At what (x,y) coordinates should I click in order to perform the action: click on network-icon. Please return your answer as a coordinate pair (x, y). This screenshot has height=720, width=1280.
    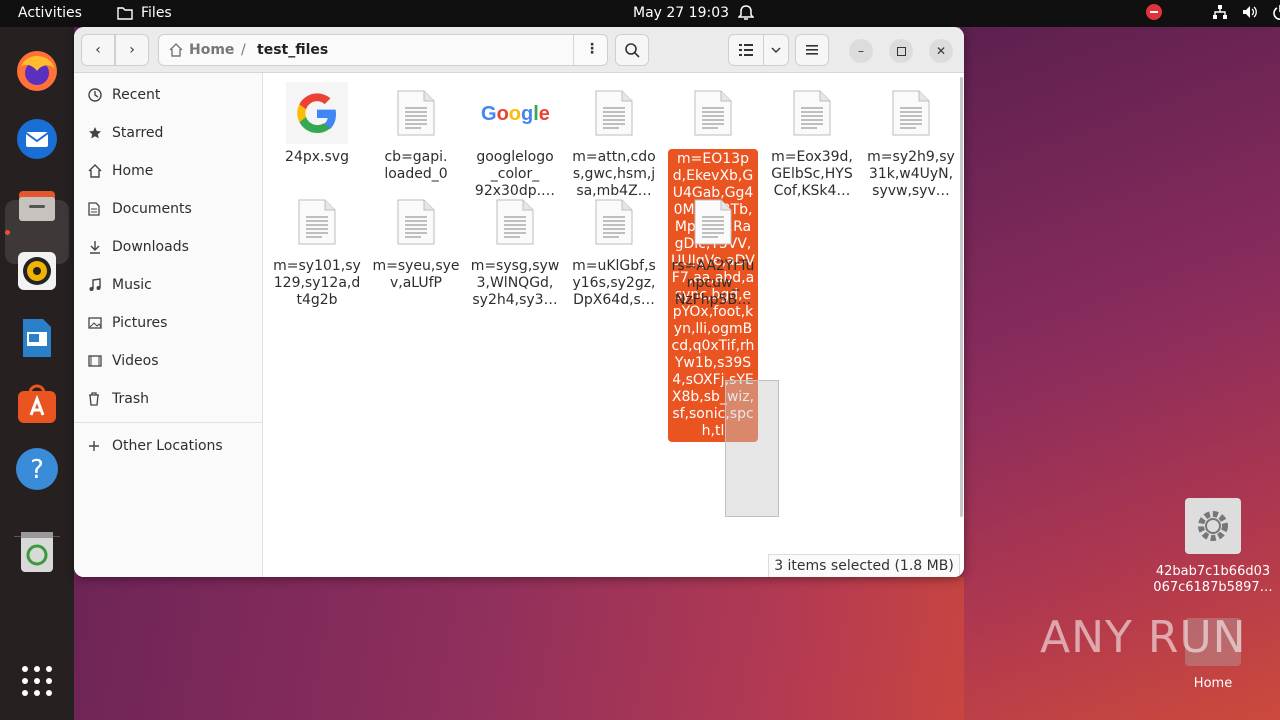
    Looking at the image, I should click on (1220, 12).